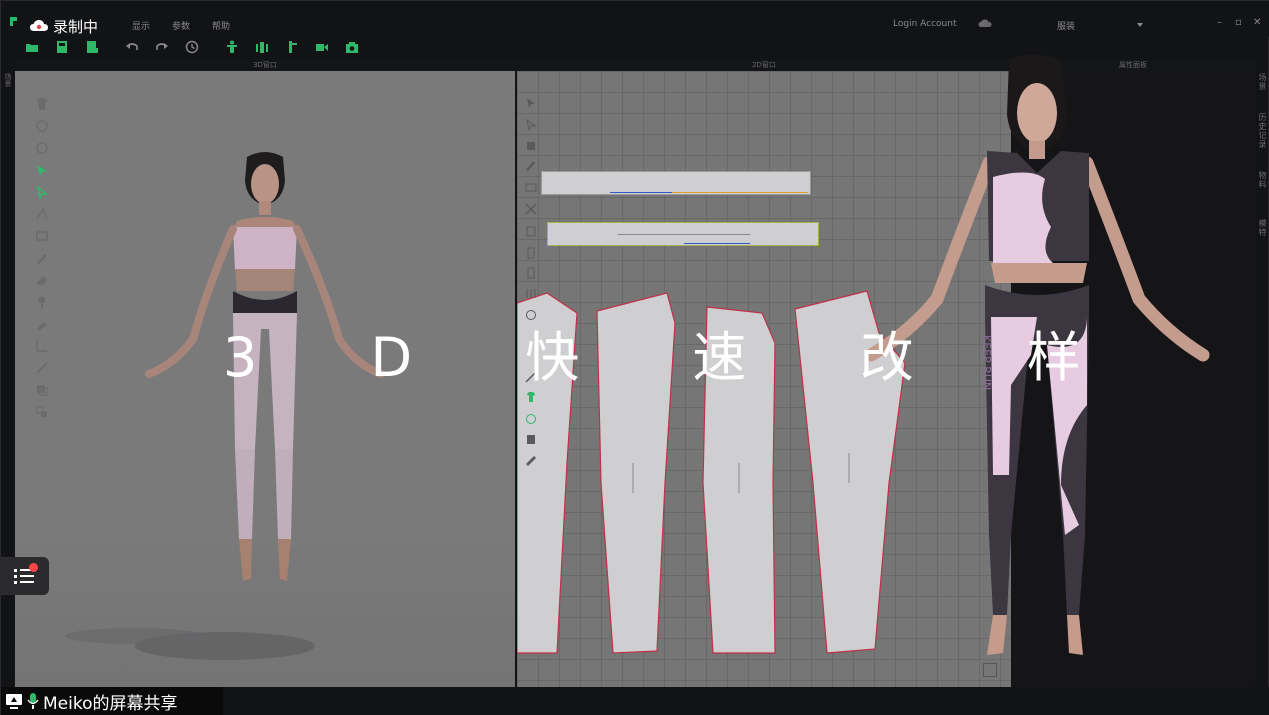 This screenshot has height=715, width=1269. I want to click on login-account-button: Login Account, so click(924, 24).